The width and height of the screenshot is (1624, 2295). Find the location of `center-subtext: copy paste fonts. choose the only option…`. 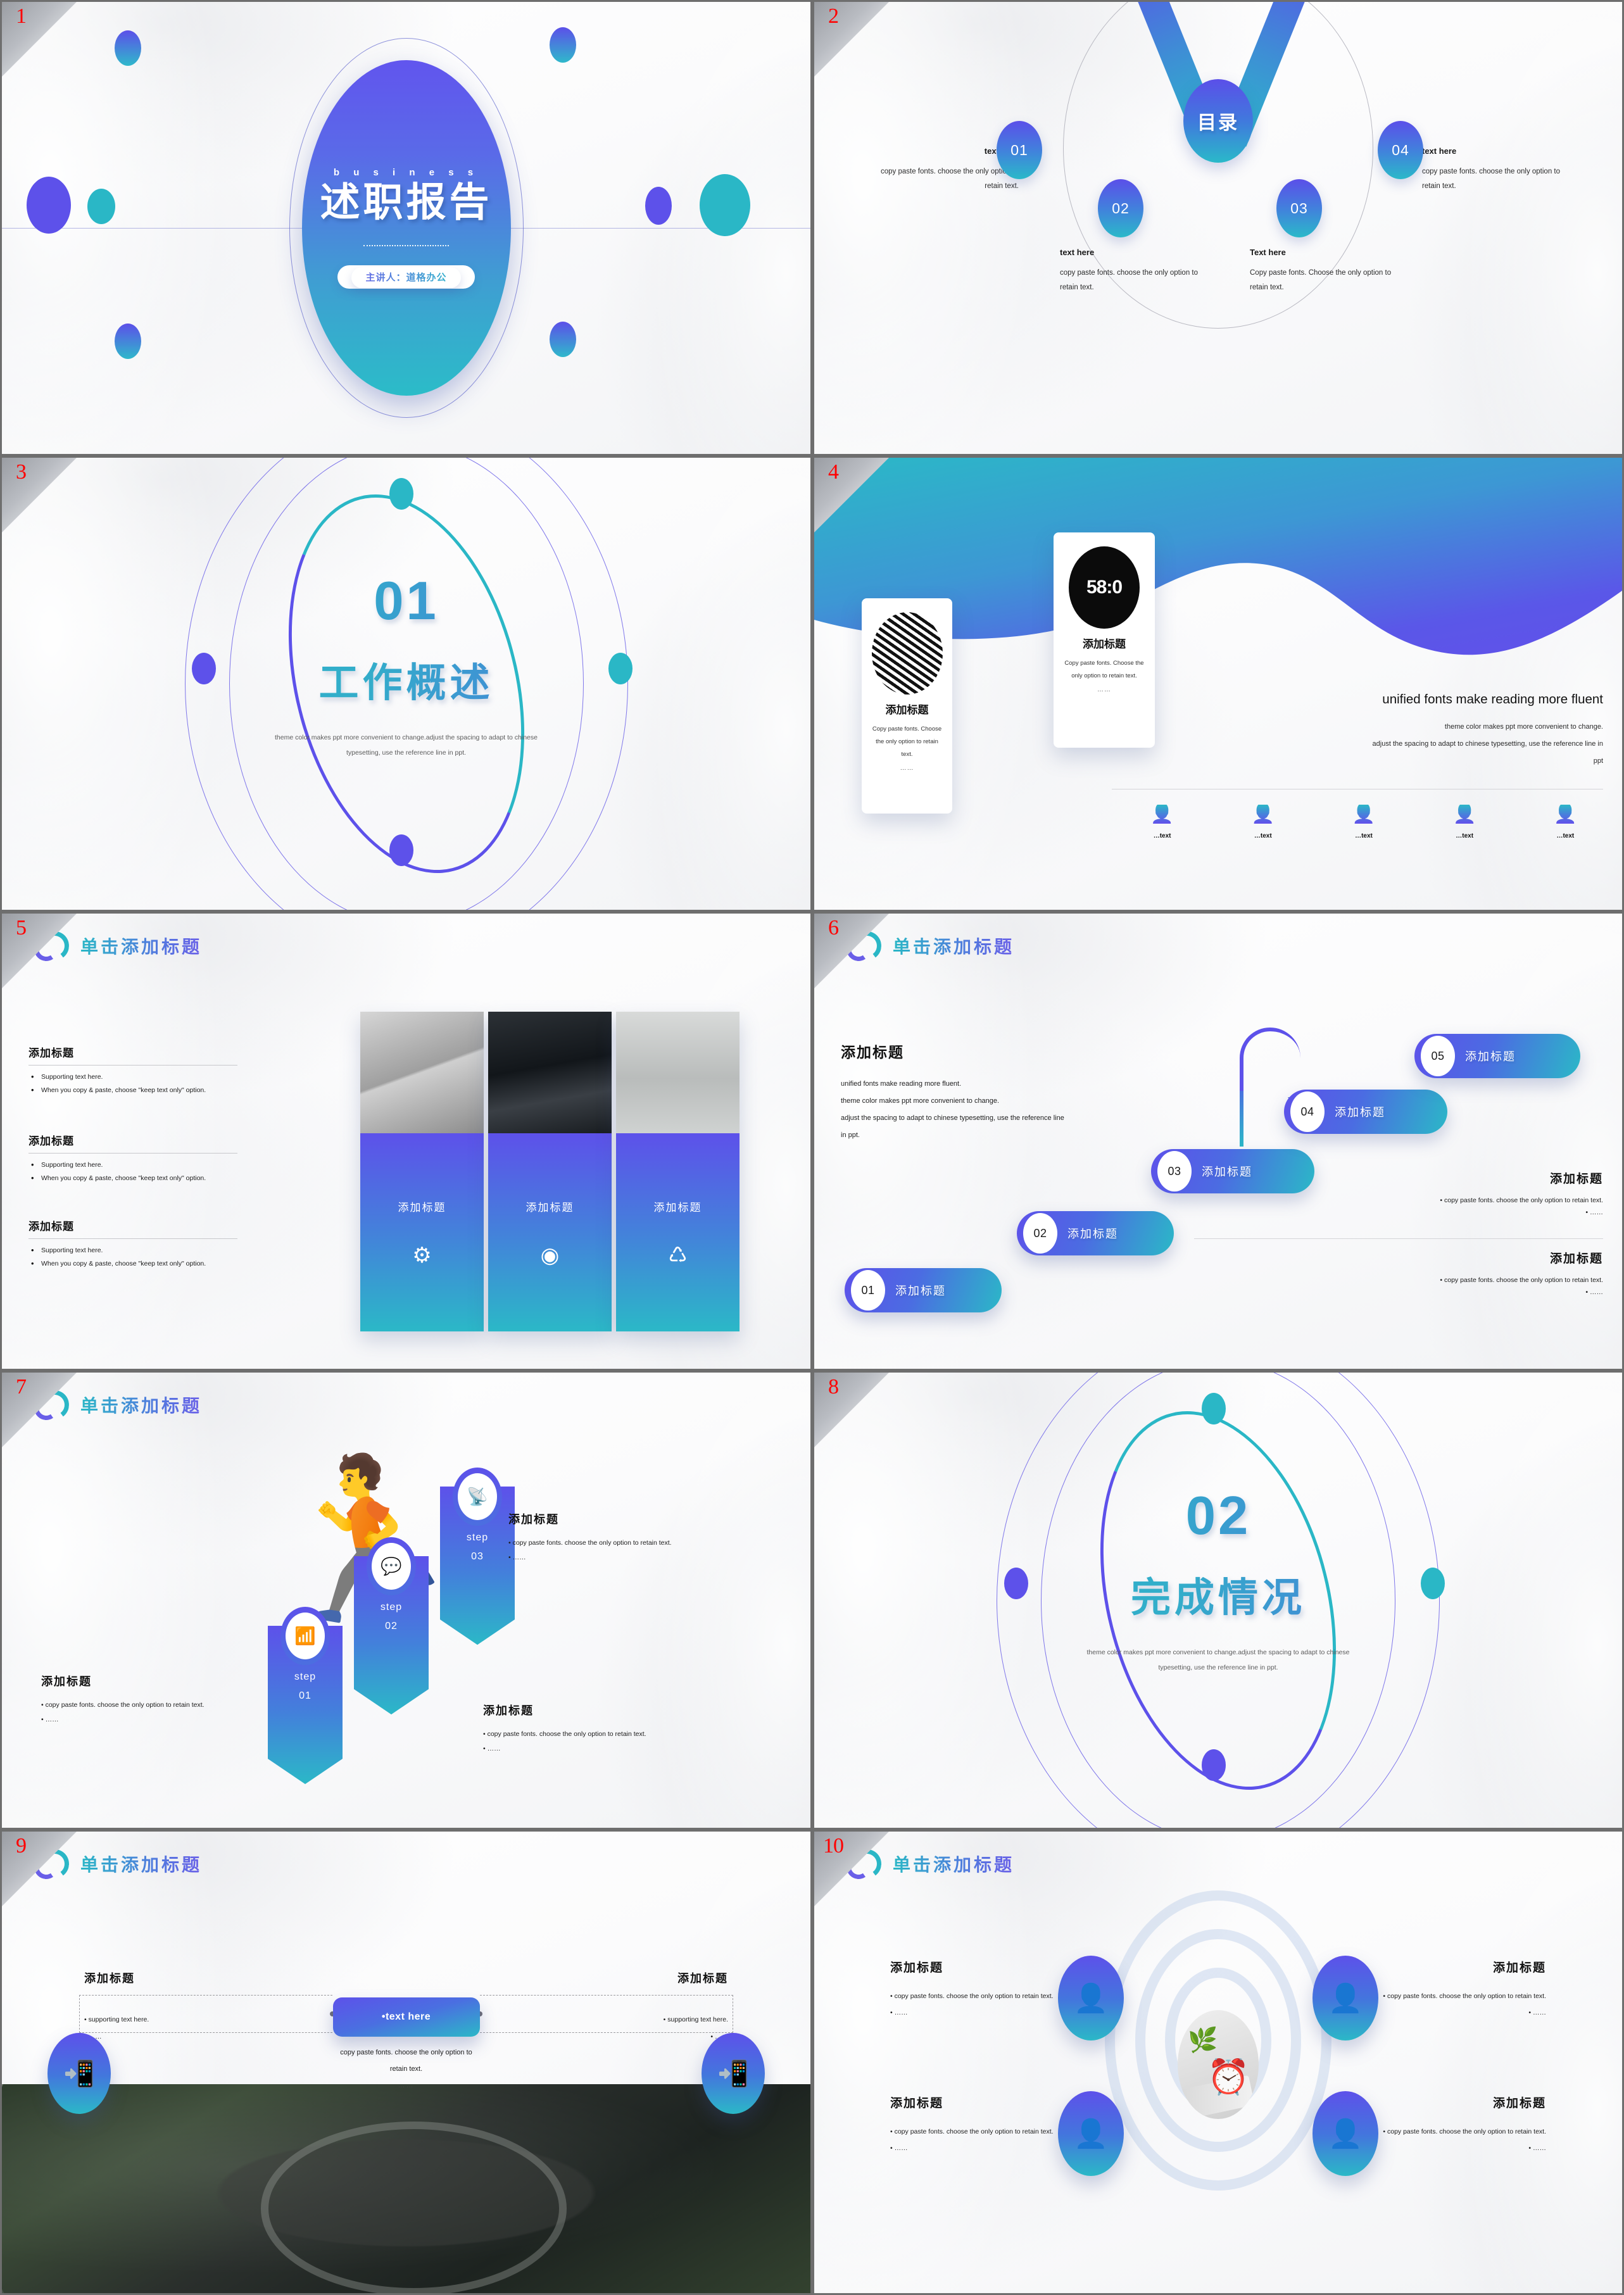

center-subtext: copy paste fonts. choose the only option… is located at coordinates (406, 2061).